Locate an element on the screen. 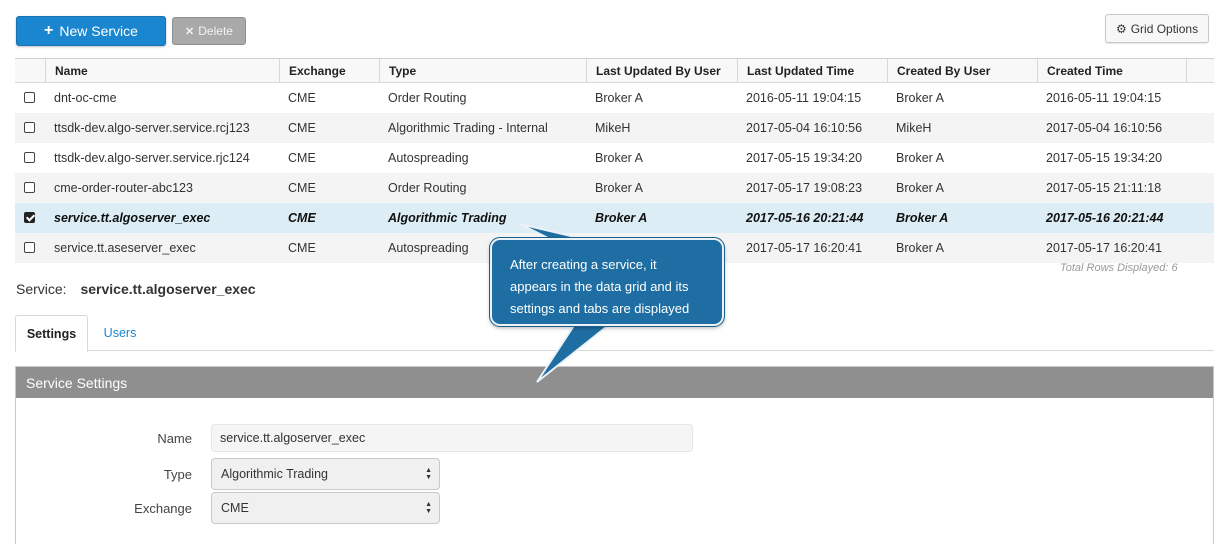 The image size is (1214, 544). exchange-select: CME ▲ ▼ is located at coordinates (325, 508).